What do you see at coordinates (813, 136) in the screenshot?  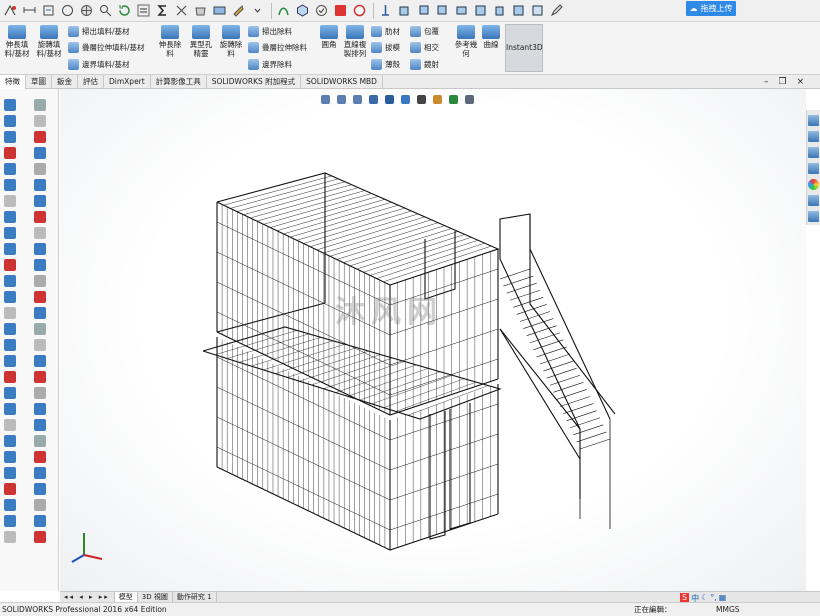 I see `design-library-icon` at bounding box center [813, 136].